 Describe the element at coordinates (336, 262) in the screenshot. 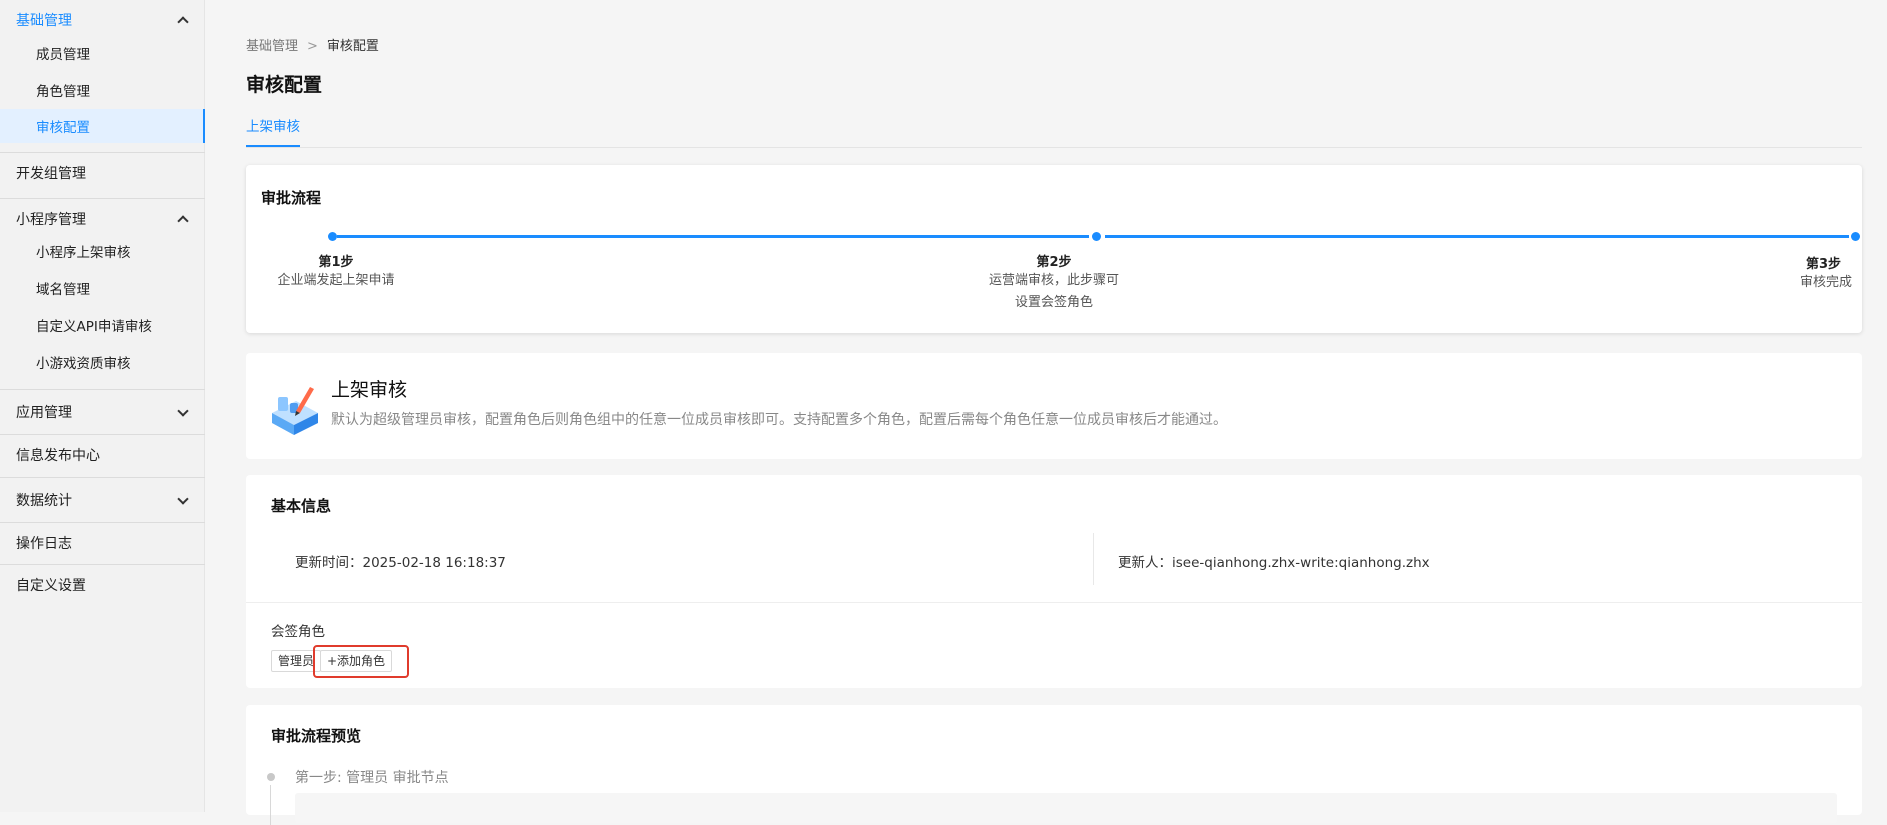

I see `step-1-title: 第1步` at that location.